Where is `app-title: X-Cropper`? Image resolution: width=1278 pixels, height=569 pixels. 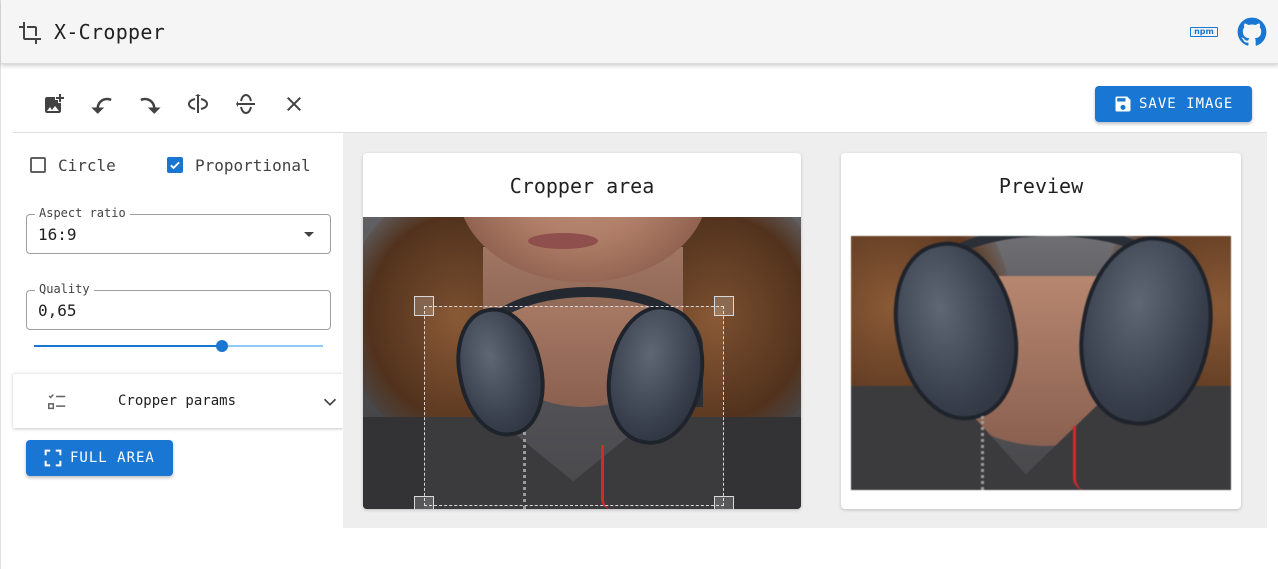
app-title: X-Cropper is located at coordinates (110, 32).